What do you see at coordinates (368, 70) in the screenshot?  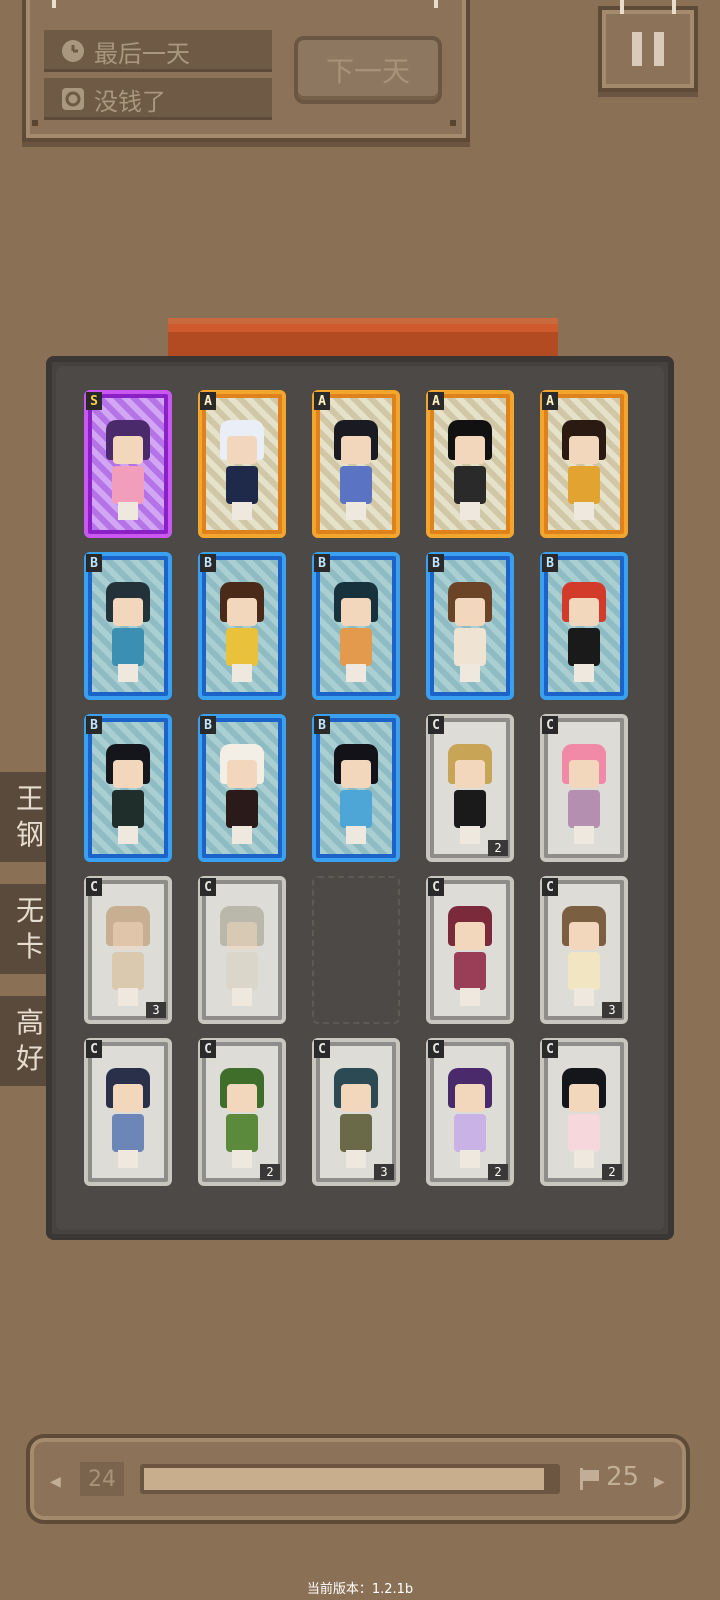 I see `next-day-button: 下一天` at bounding box center [368, 70].